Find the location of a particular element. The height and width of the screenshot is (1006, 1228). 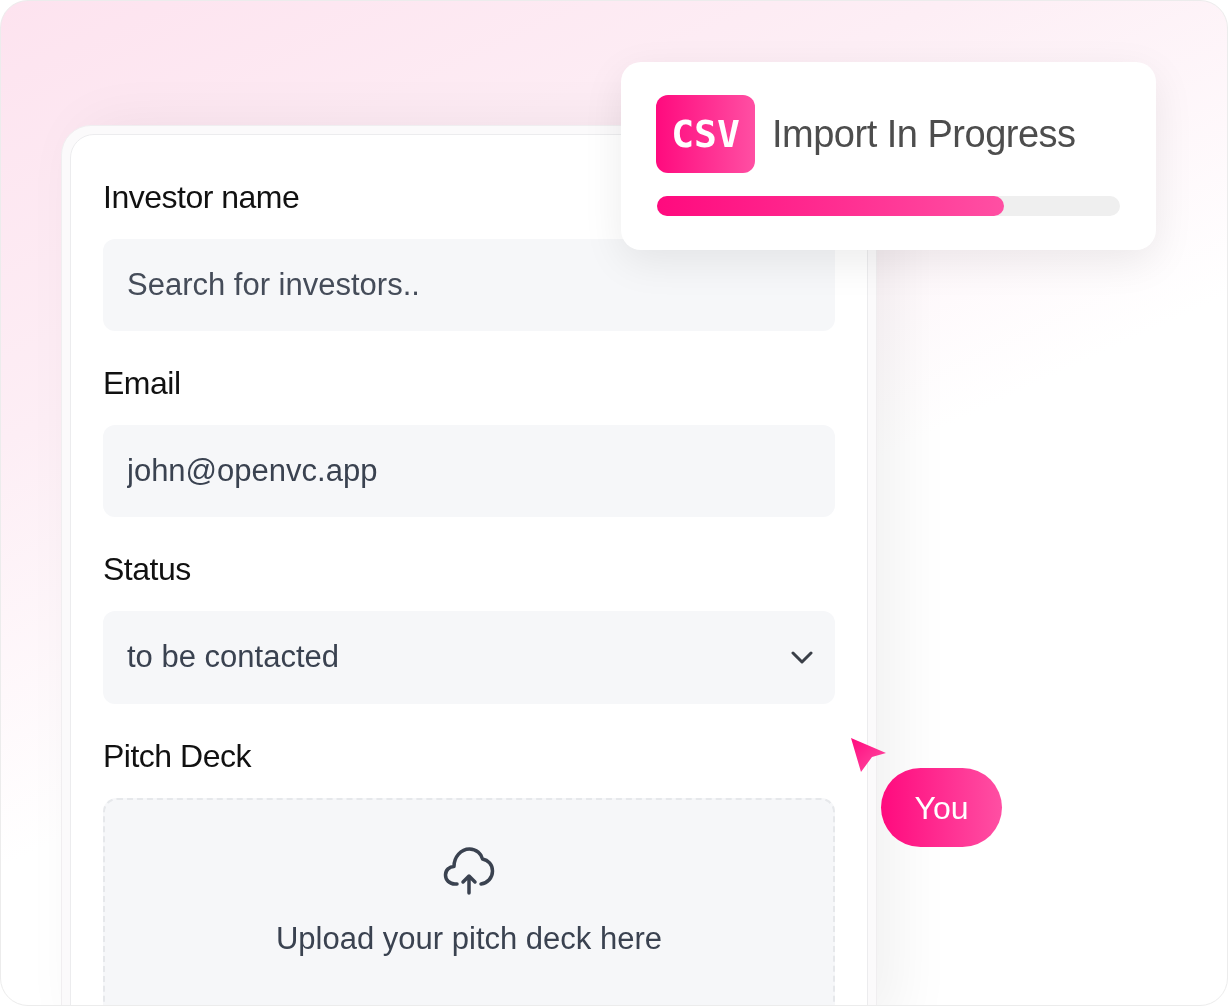

field-label: Pitch Deck is located at coordinates (177, 756).